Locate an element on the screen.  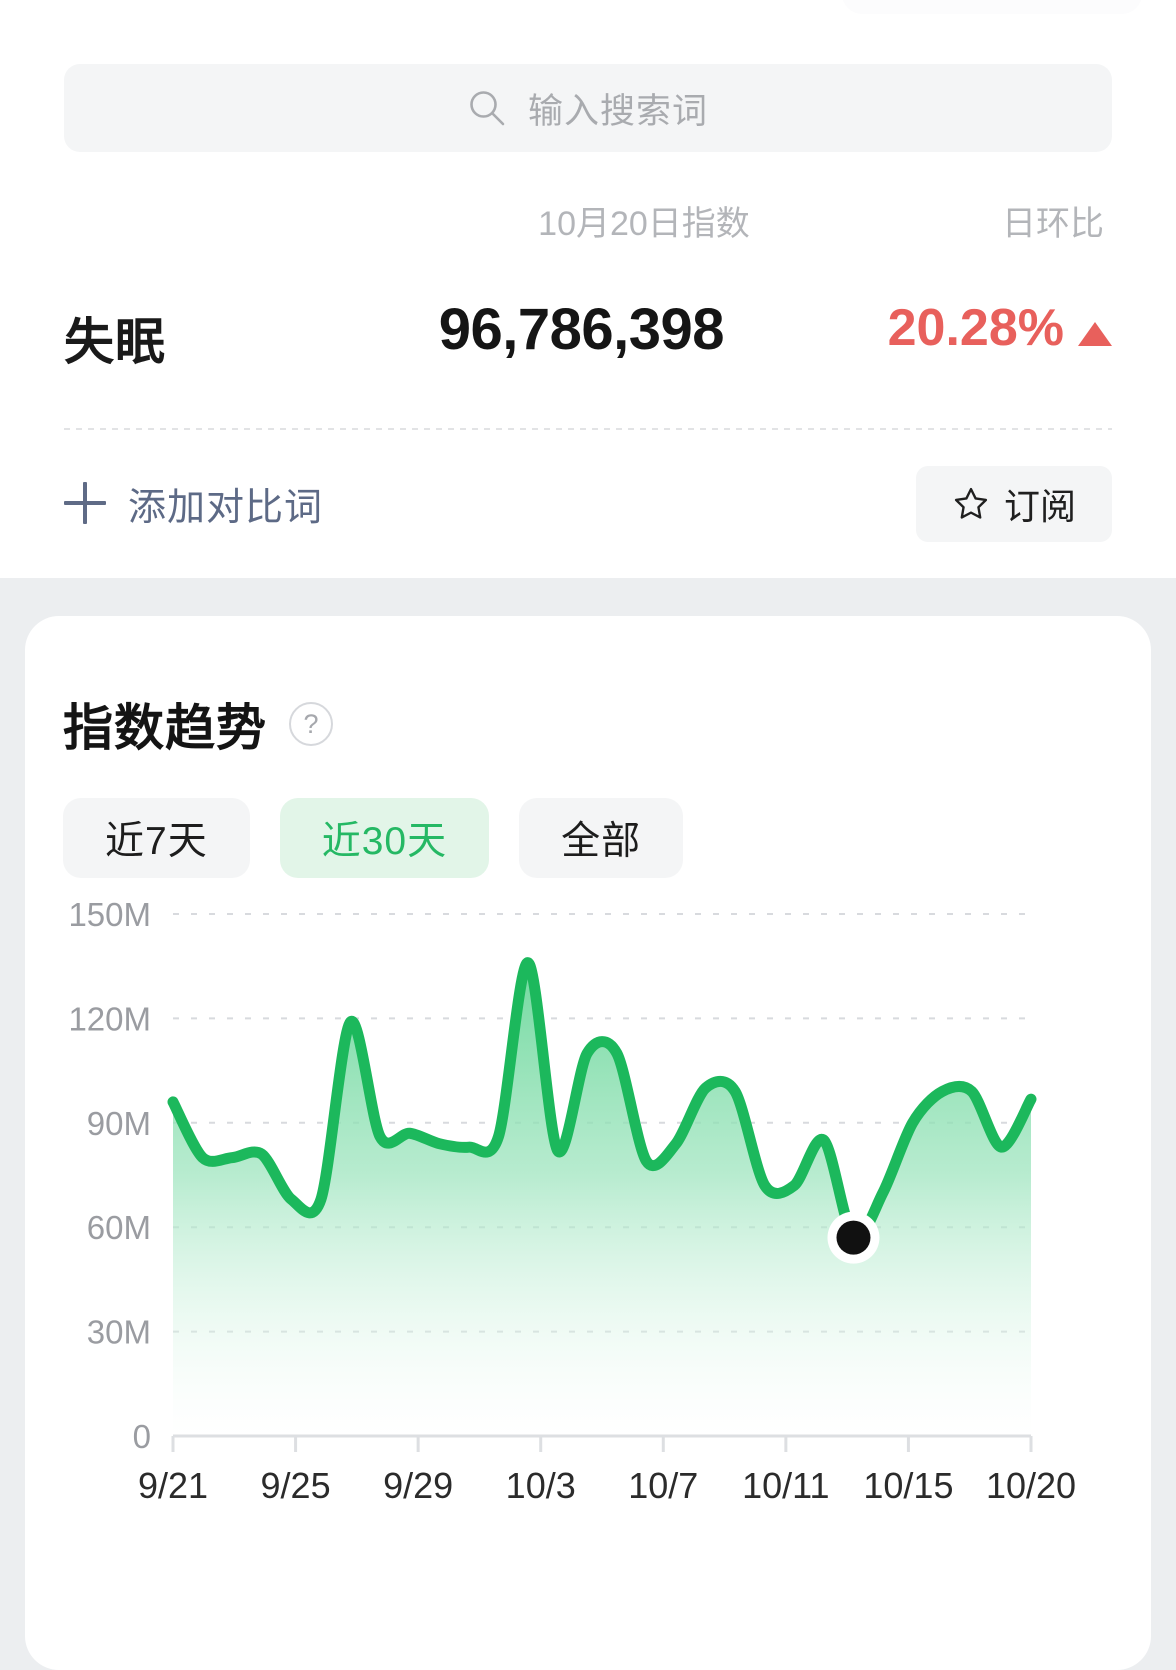
add-compare-button: 添加对比词 is located at coordinates (193, 503).